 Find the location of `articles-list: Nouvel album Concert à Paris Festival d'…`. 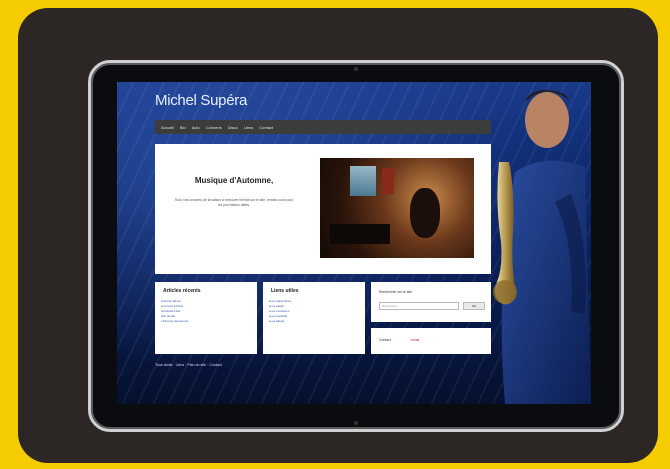

articles-list: Nouvel album Concert à Paris Festival d'… is located at coordinates (175, 311).